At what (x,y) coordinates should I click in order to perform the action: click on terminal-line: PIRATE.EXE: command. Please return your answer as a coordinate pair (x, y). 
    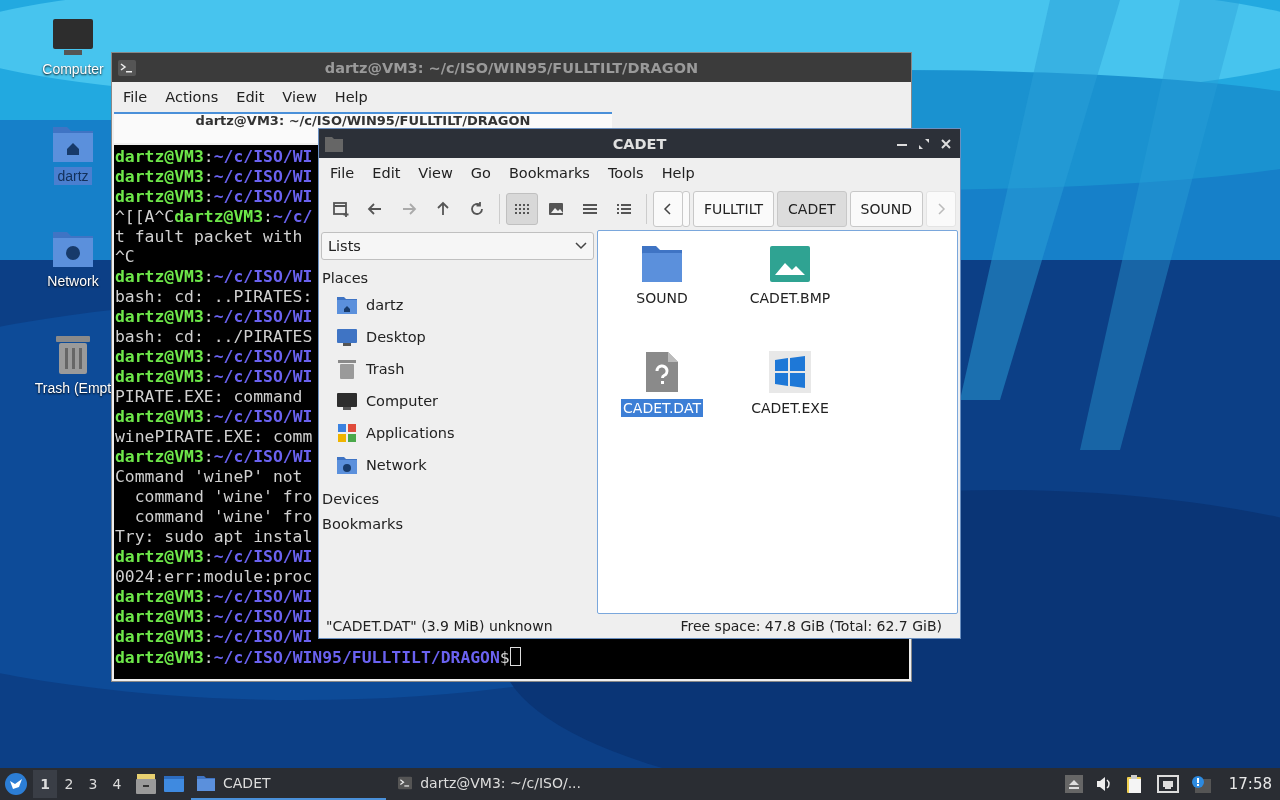
    Looking at the image, I should click on (209, 397).